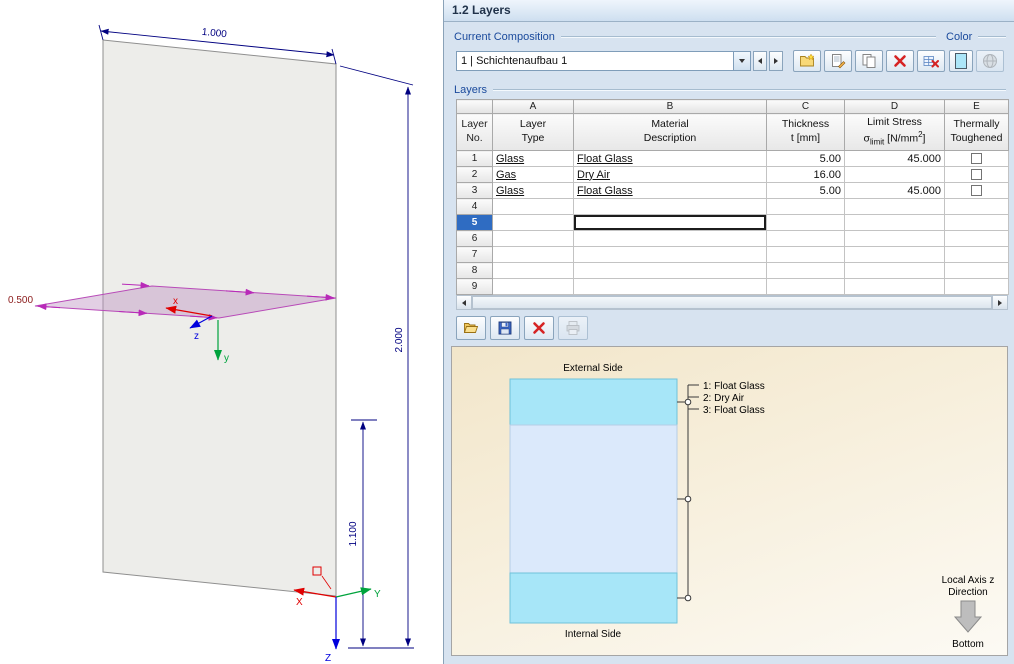 The height and width of the screenshot is (664, 1014). I want to click on layer-band-gas, so click(593, 499).